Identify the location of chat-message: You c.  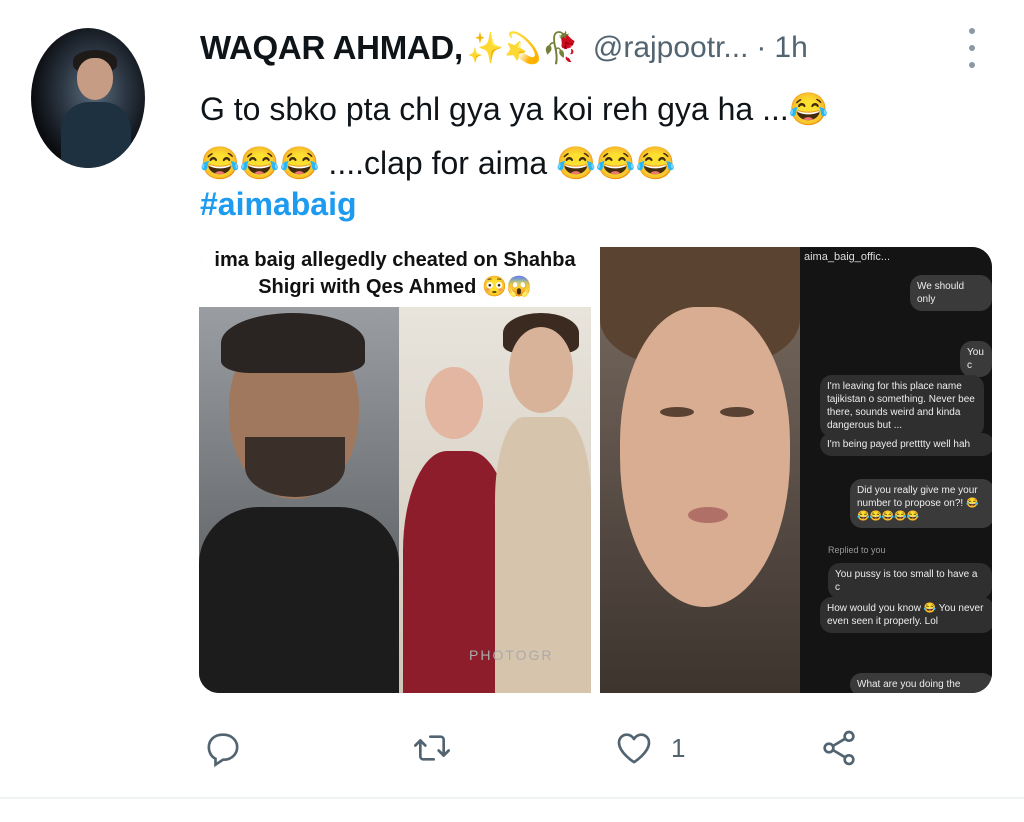
(976, 359).